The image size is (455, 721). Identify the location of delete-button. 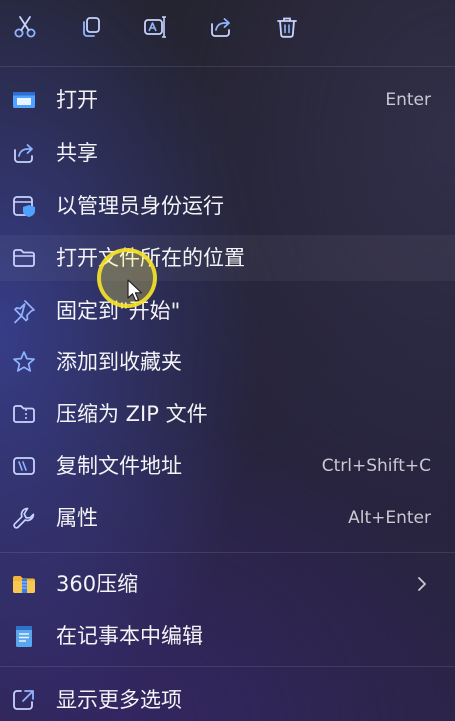
(287, 27).